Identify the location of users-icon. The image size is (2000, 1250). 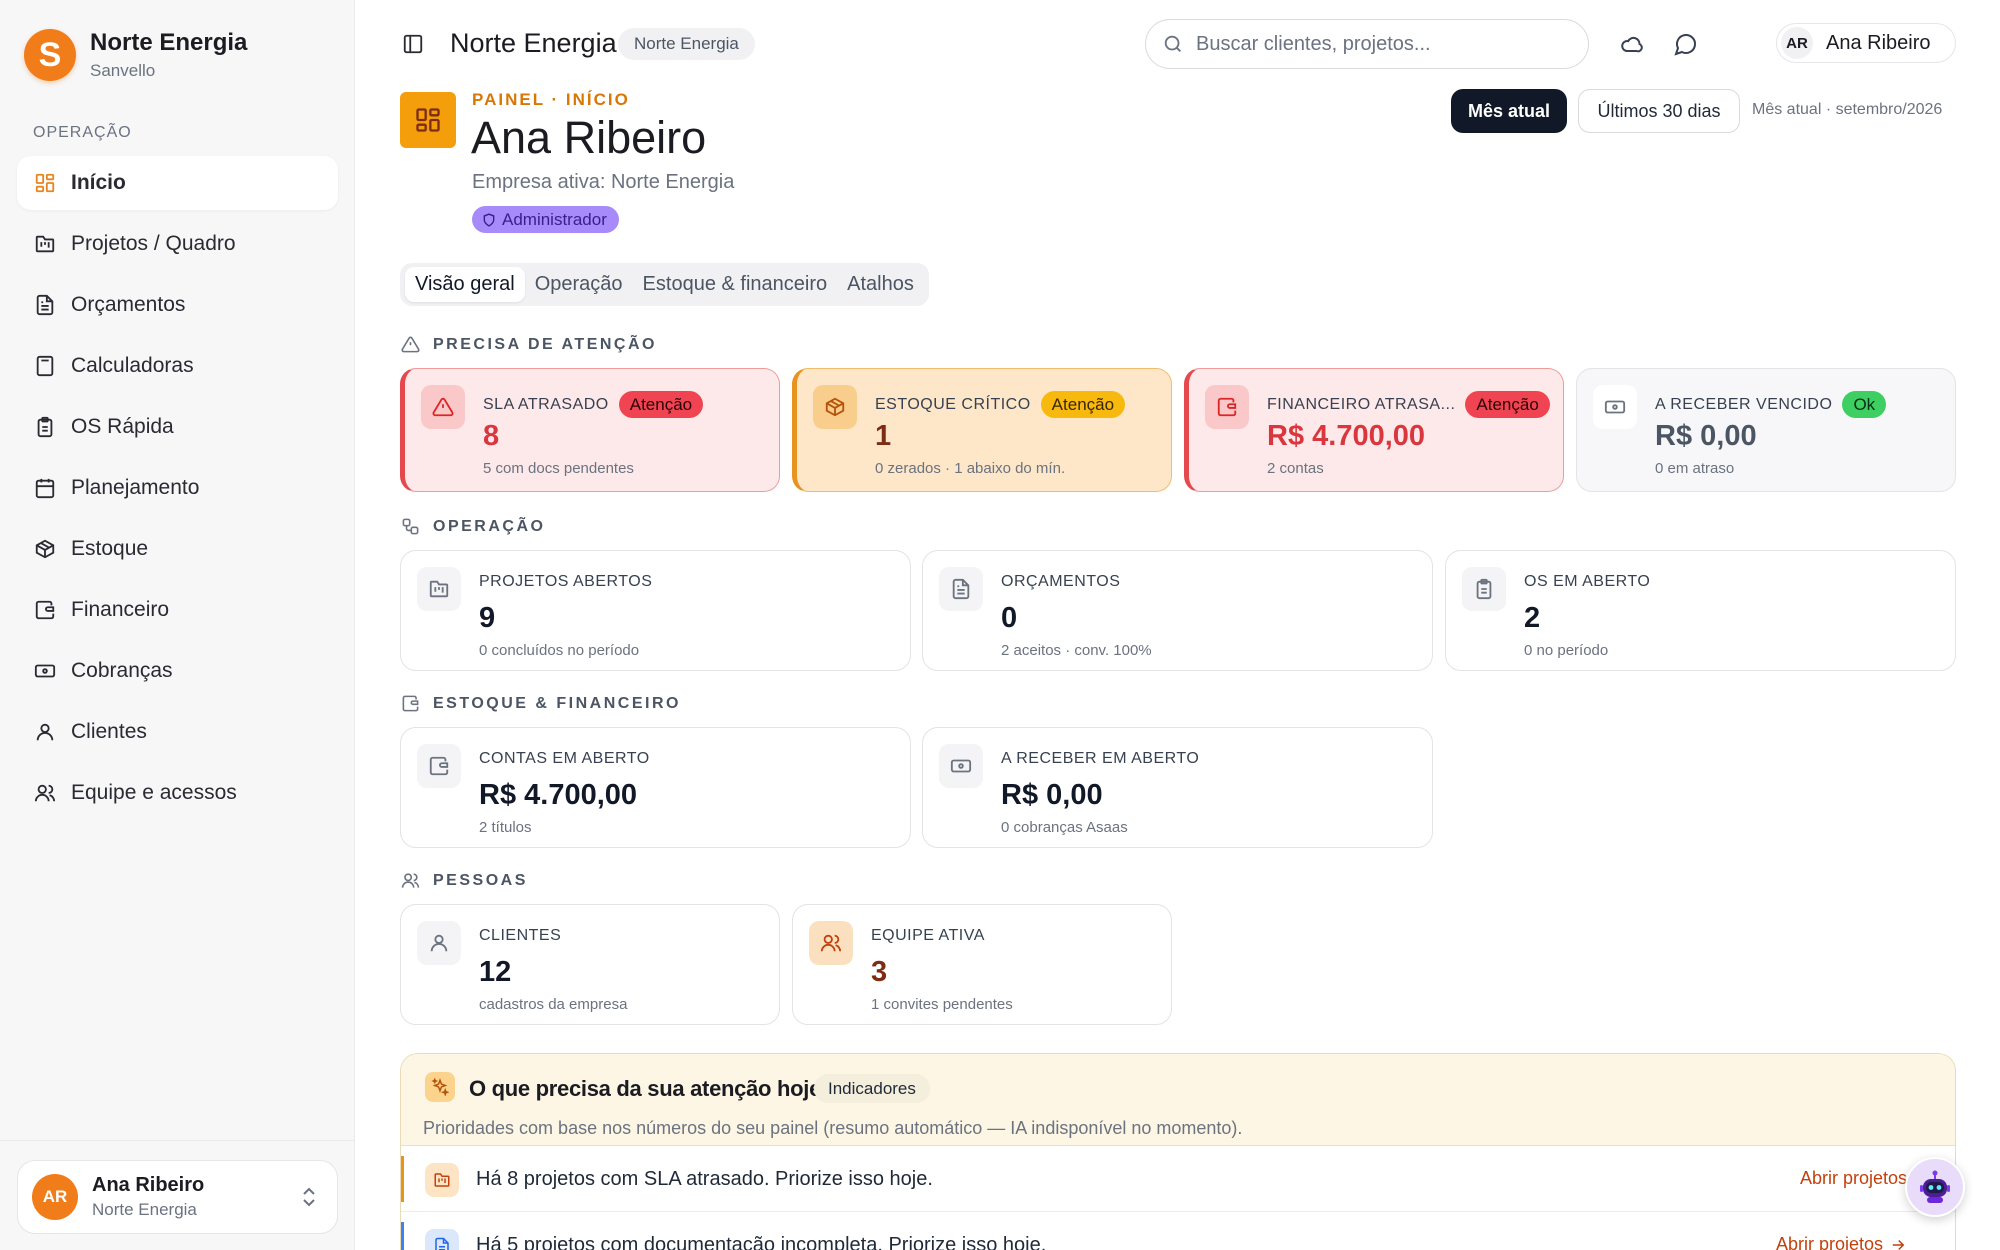
(831, 943).